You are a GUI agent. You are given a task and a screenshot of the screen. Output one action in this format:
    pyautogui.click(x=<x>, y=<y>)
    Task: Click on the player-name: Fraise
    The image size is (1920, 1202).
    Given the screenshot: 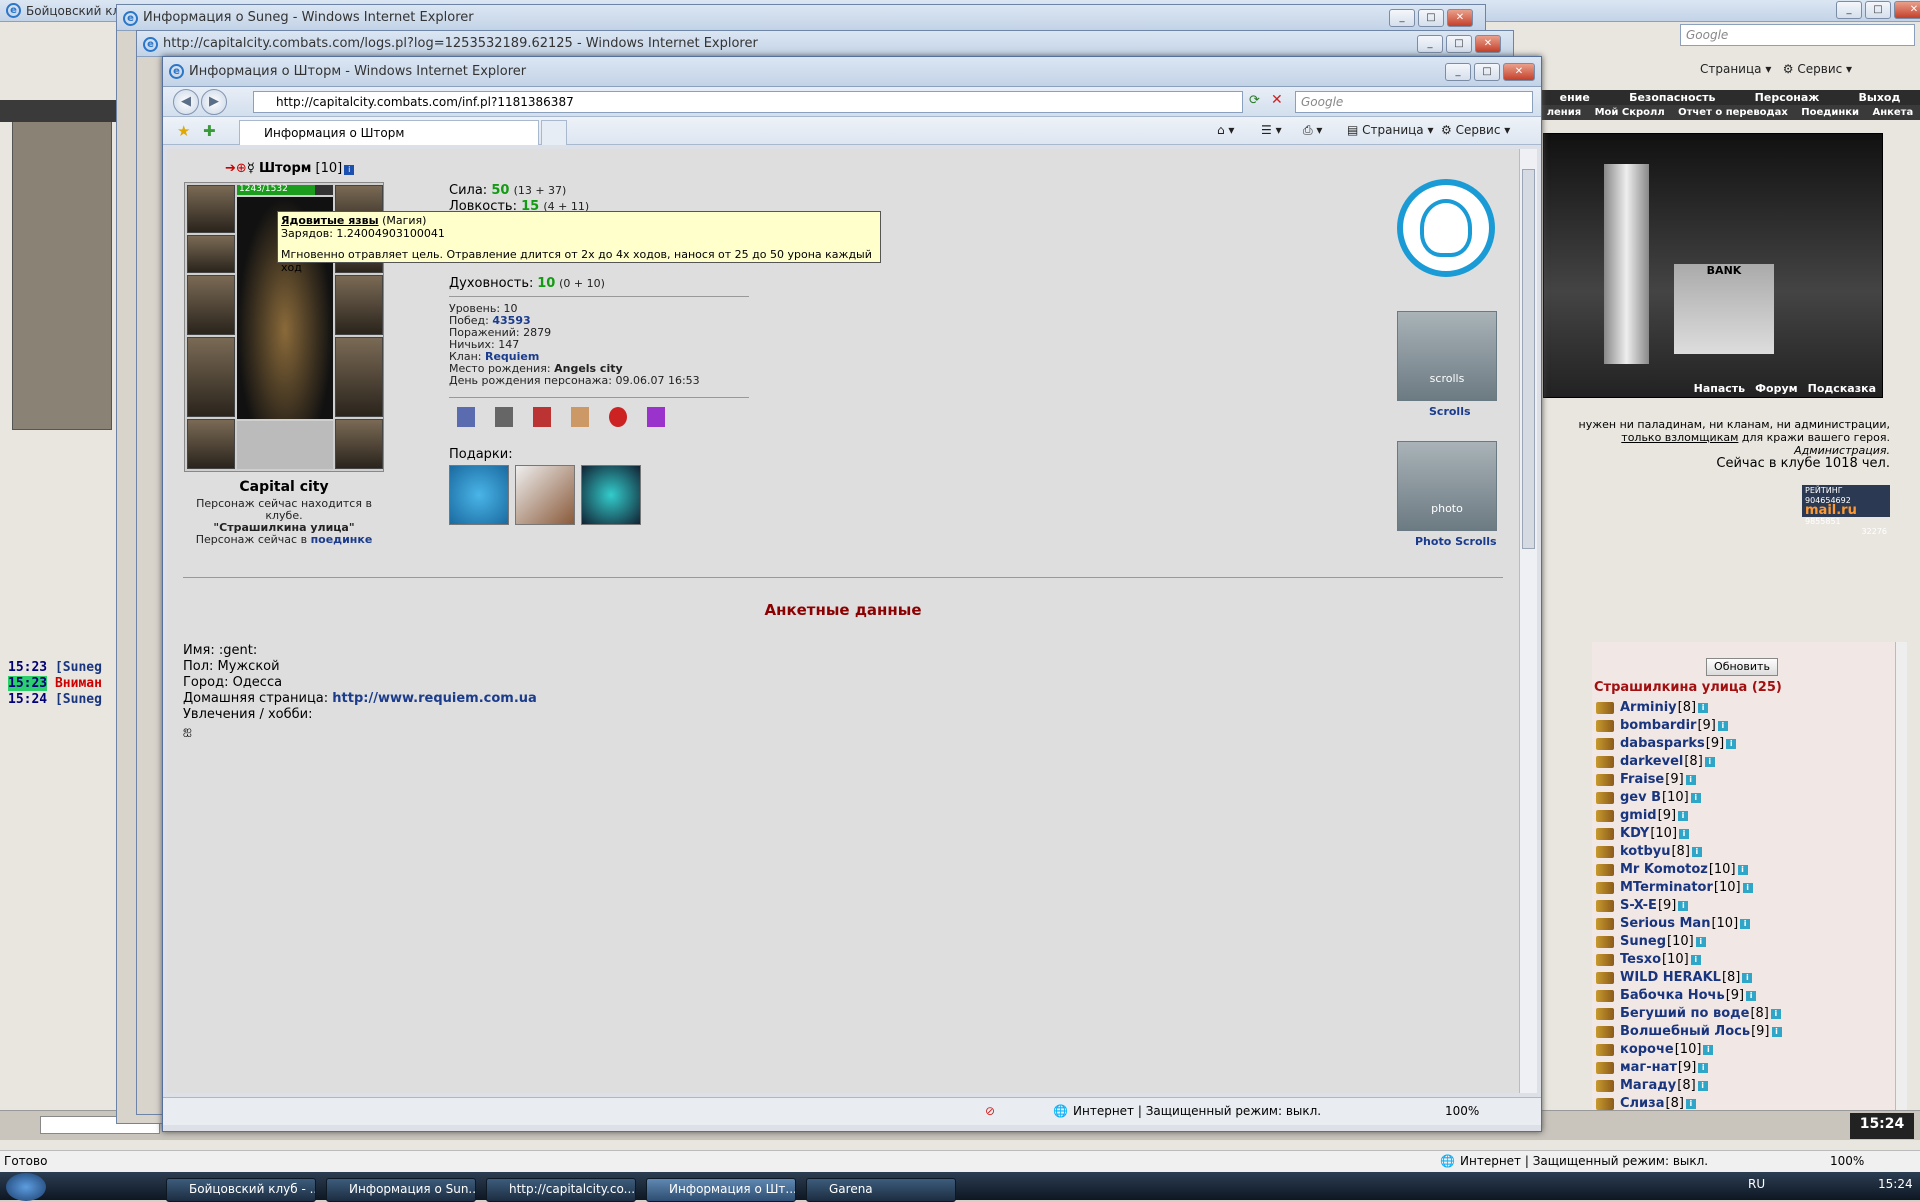 What is the action you would take?
    pyautogui.click(x=1642, y=780)
    